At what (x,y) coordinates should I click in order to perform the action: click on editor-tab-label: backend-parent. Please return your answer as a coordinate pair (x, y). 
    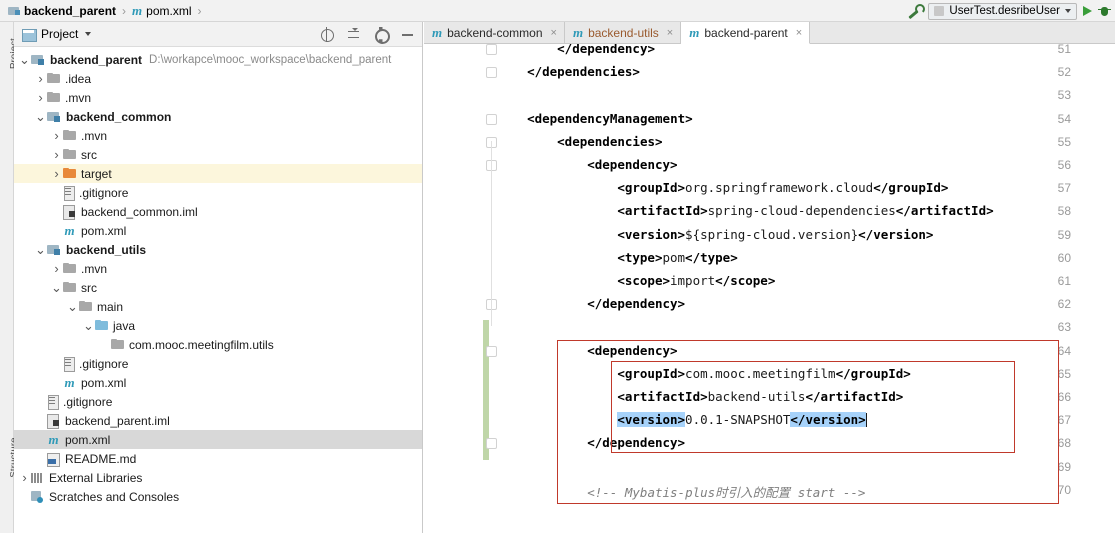
    Looking at the image, I should click on (746, 32).